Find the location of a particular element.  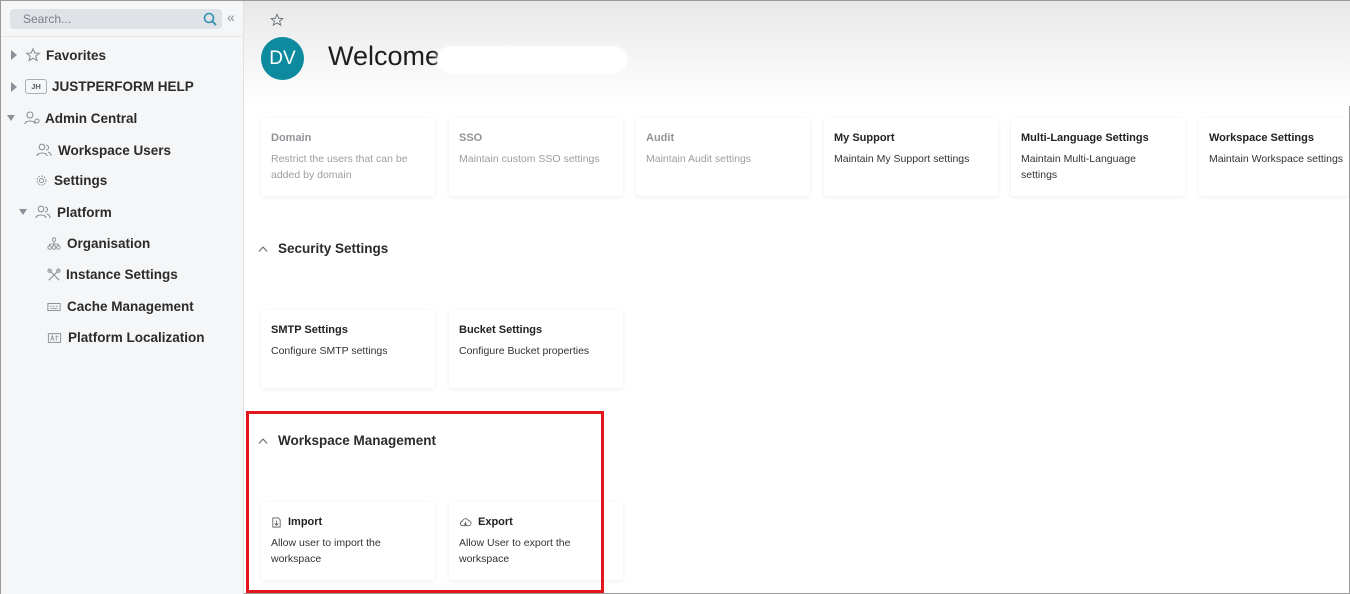

card-smtp-settings: SMTP Settings Configure SMTP settings is located at coordinates (348, 349).